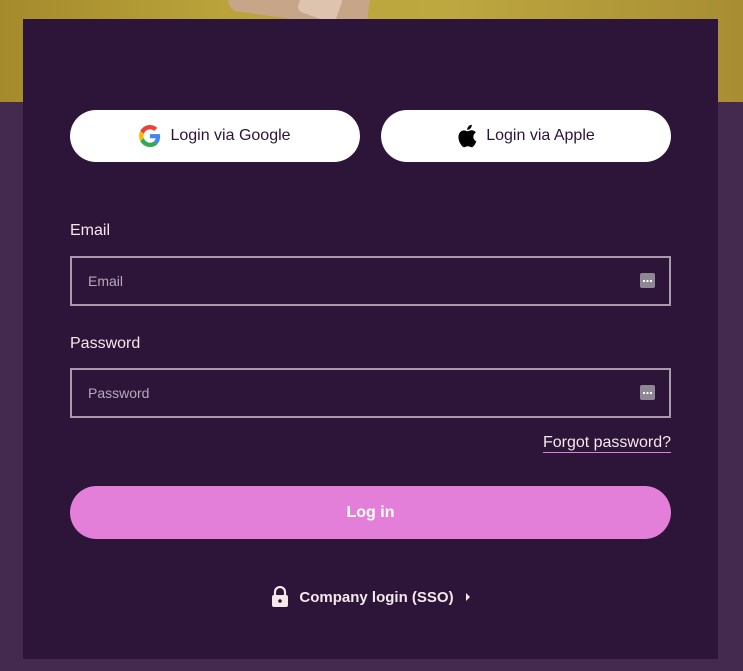  I want to click on login-apple-button: Login via Apple, so click(526, 136).